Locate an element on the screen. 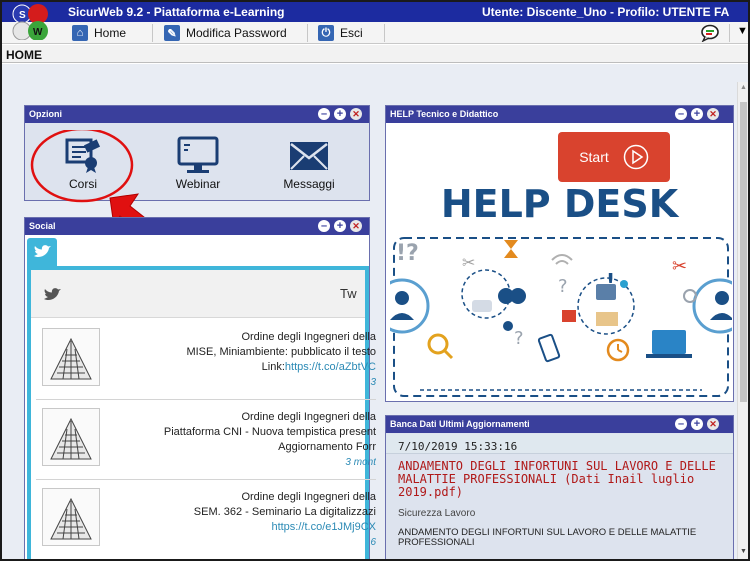  caret-down-icon: ▼ is located at coordinates (742, 31).